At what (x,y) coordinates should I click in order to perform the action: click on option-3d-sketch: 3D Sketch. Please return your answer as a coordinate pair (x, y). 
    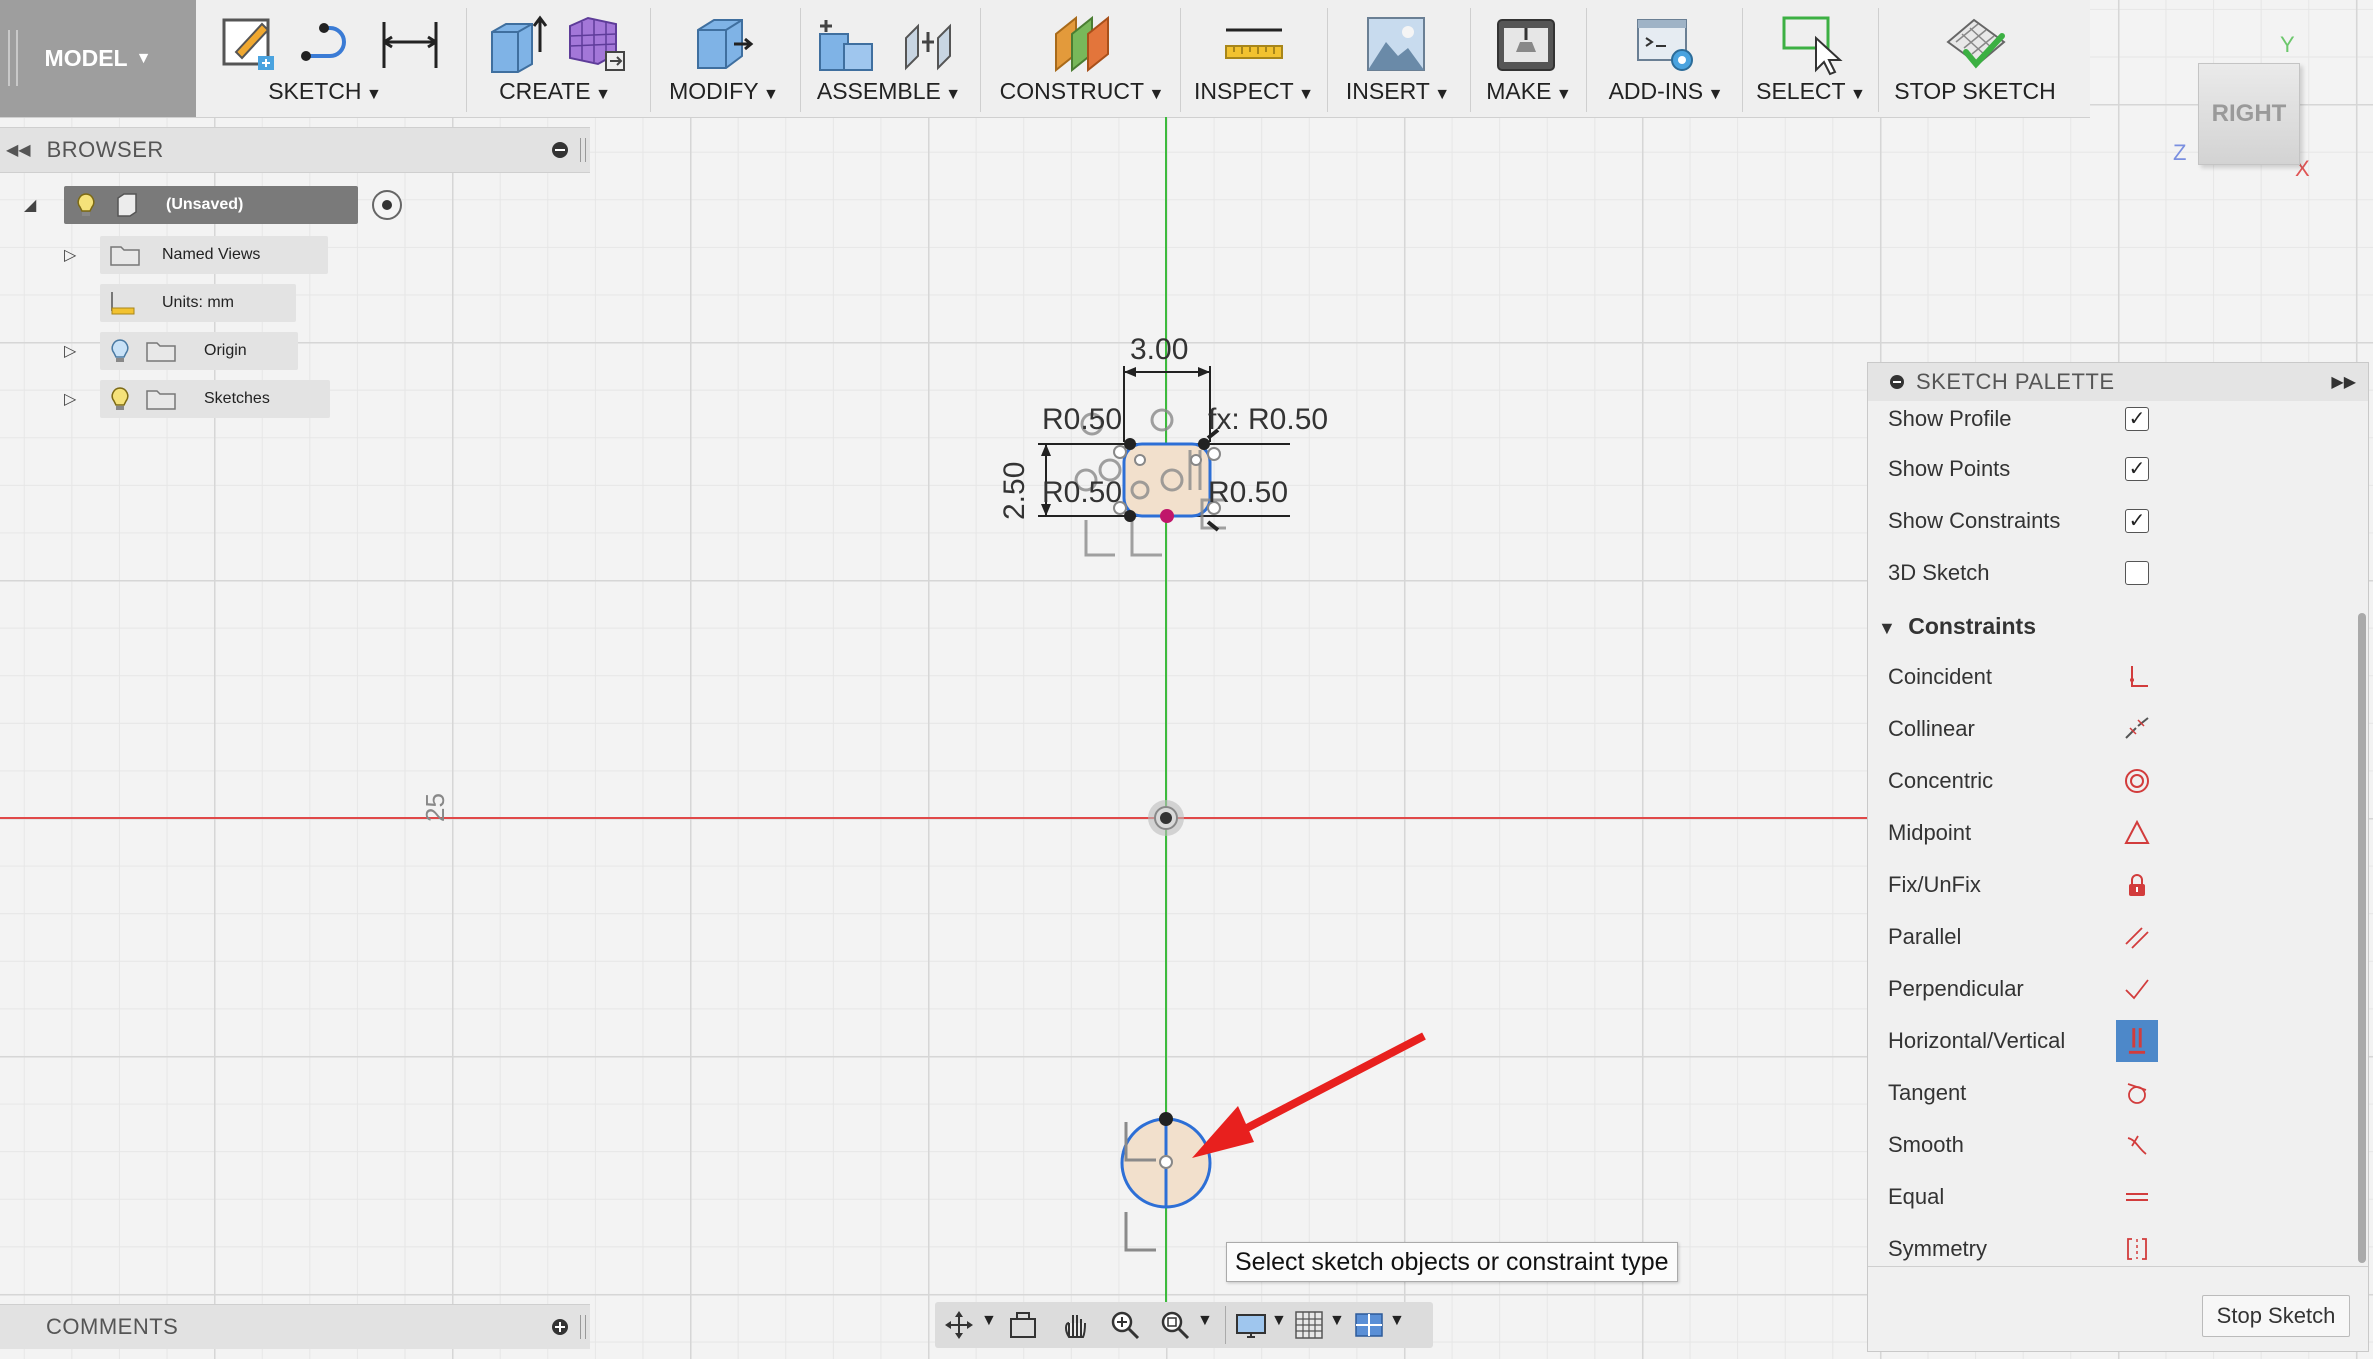
    Looking at the image, I should click on (2103, 573).